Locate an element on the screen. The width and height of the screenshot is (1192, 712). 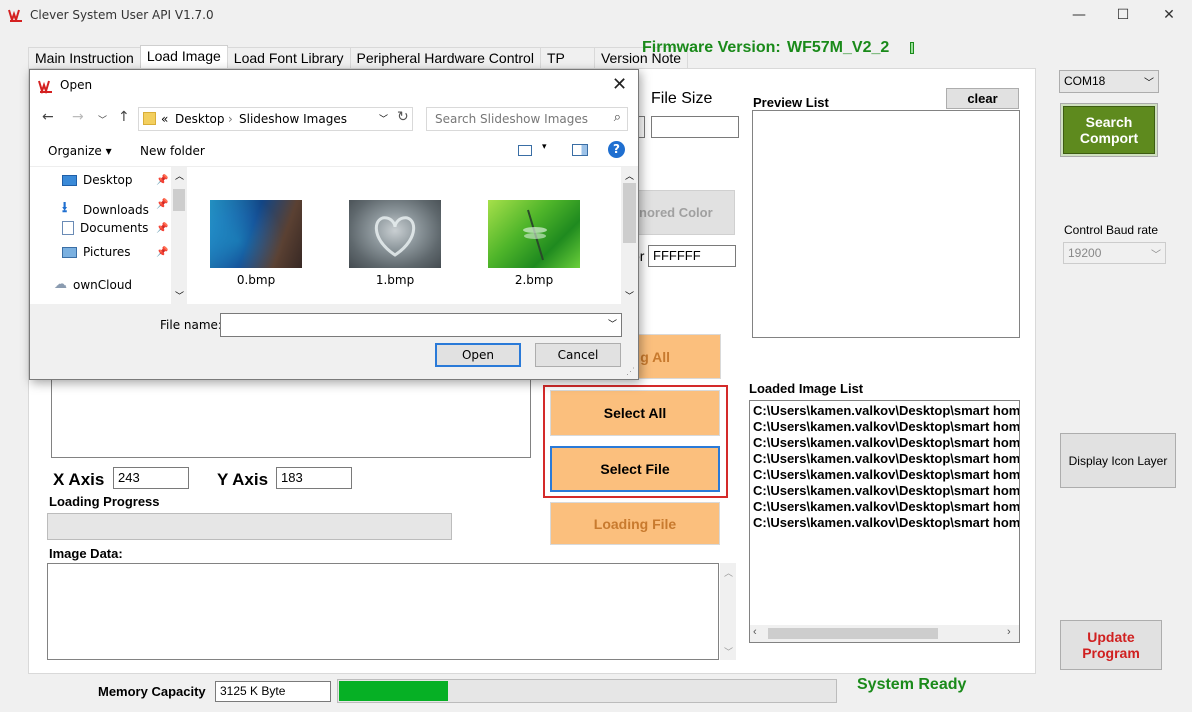
ignored-color-field: FFFFFF is located at coordinates (692, 256).